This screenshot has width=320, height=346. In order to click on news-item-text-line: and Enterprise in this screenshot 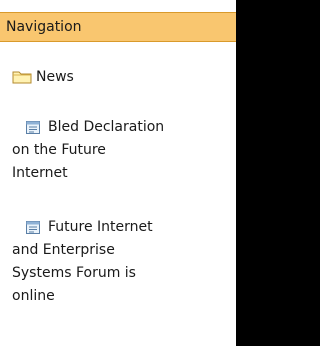, I will do `click(63, 250)`.